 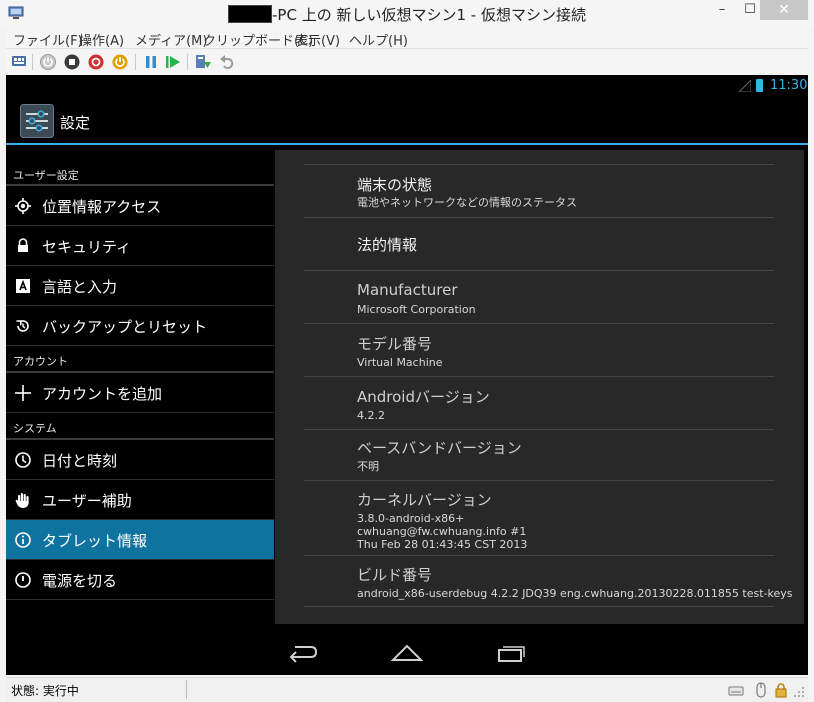 I want to click on about-row-title: 端末の状態, so click(x=395, y=185).